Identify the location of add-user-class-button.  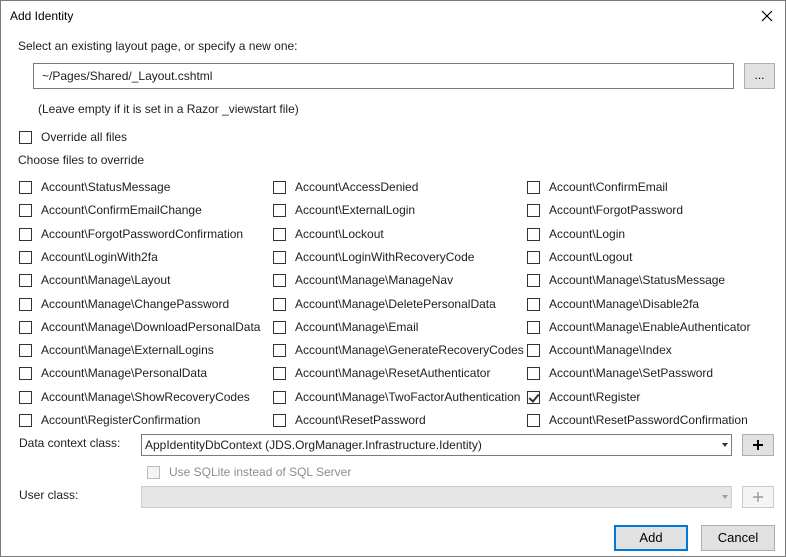
(758, 497).